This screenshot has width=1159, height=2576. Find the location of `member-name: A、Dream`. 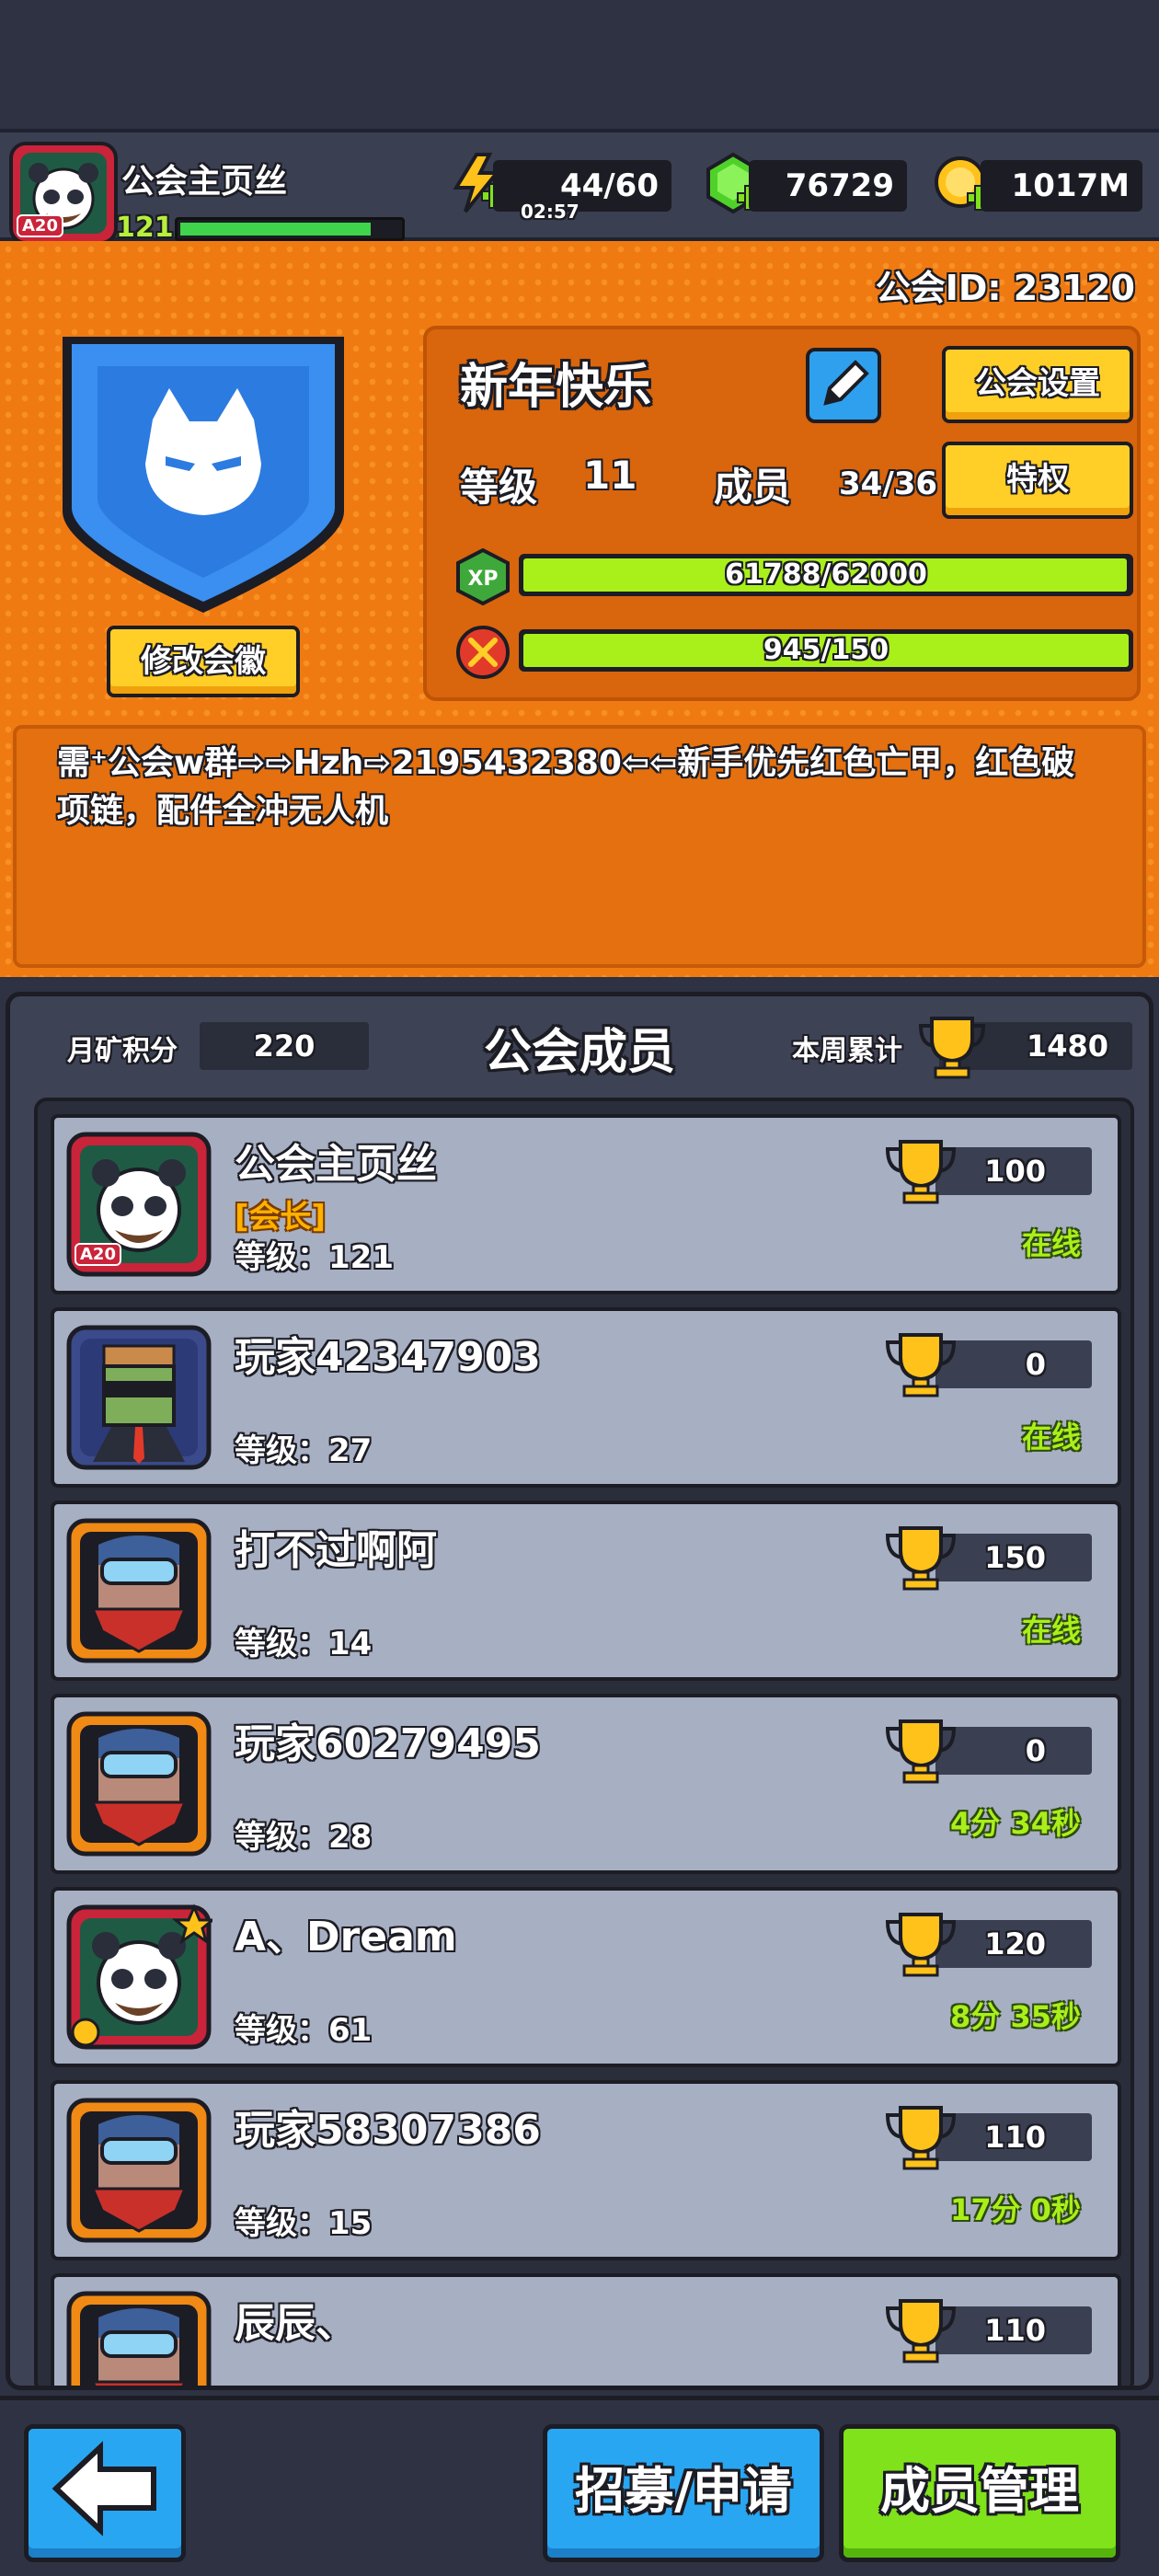

member-name: A、Dream is located at coordinates (346, 1937).